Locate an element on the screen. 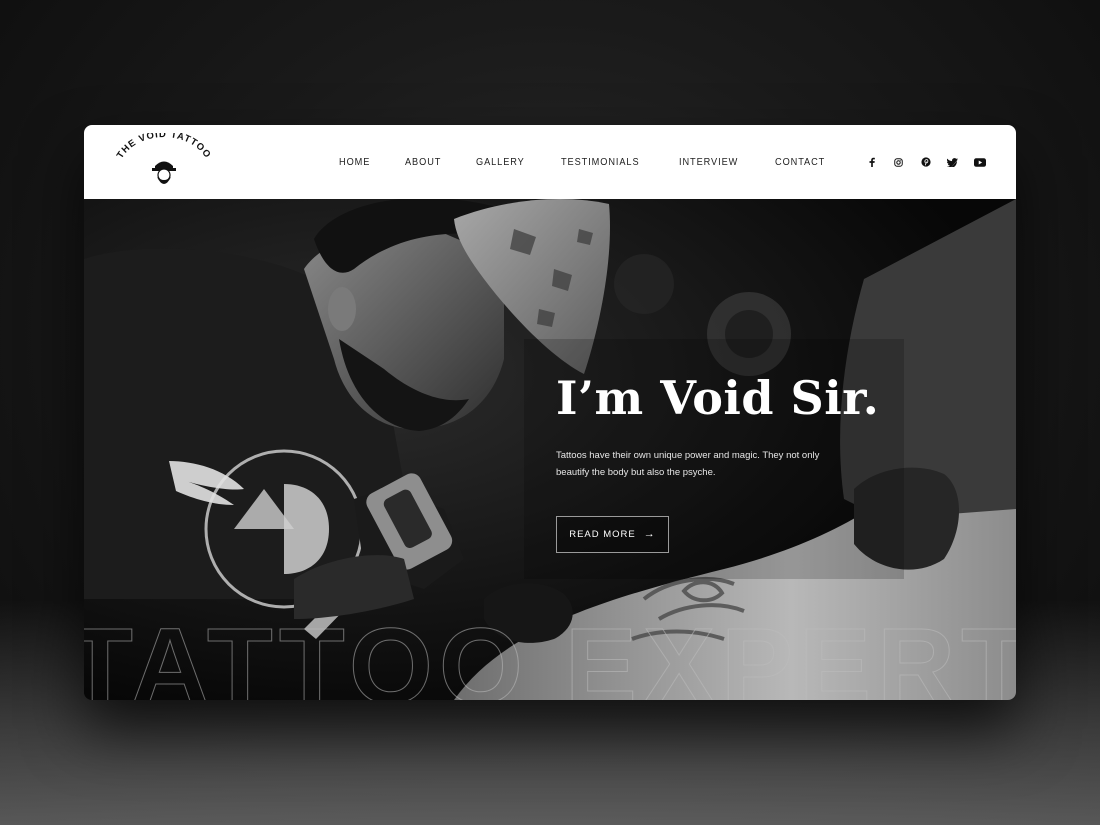  social-links is located at coordinates (925, 162).